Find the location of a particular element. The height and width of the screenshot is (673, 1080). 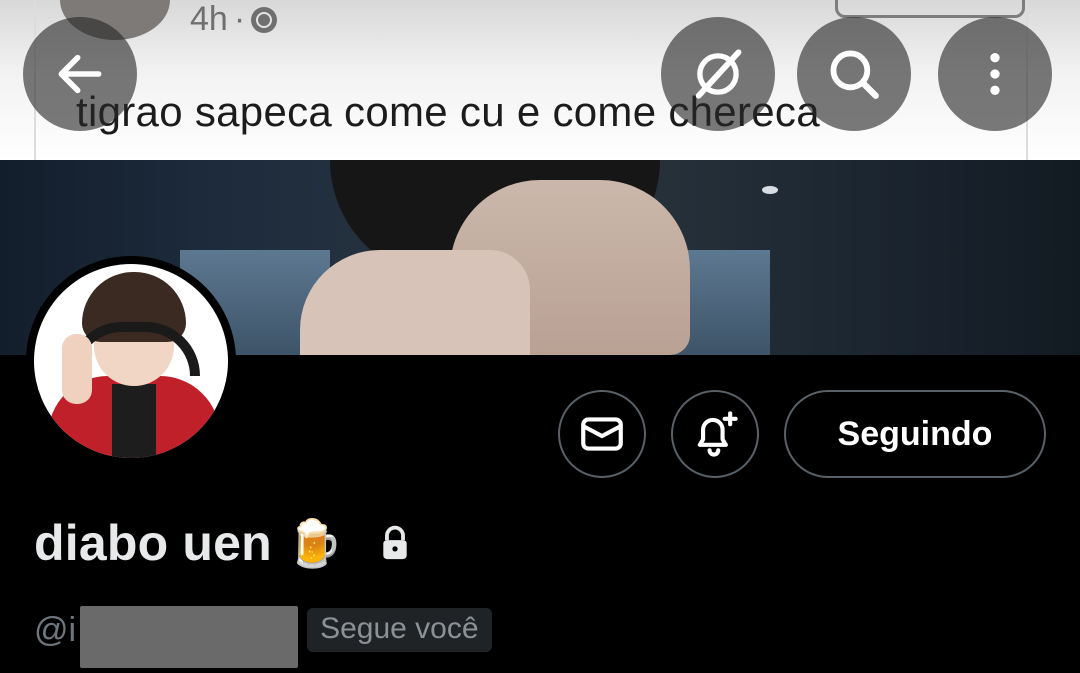

search-button is located at coordinates (854, 74).